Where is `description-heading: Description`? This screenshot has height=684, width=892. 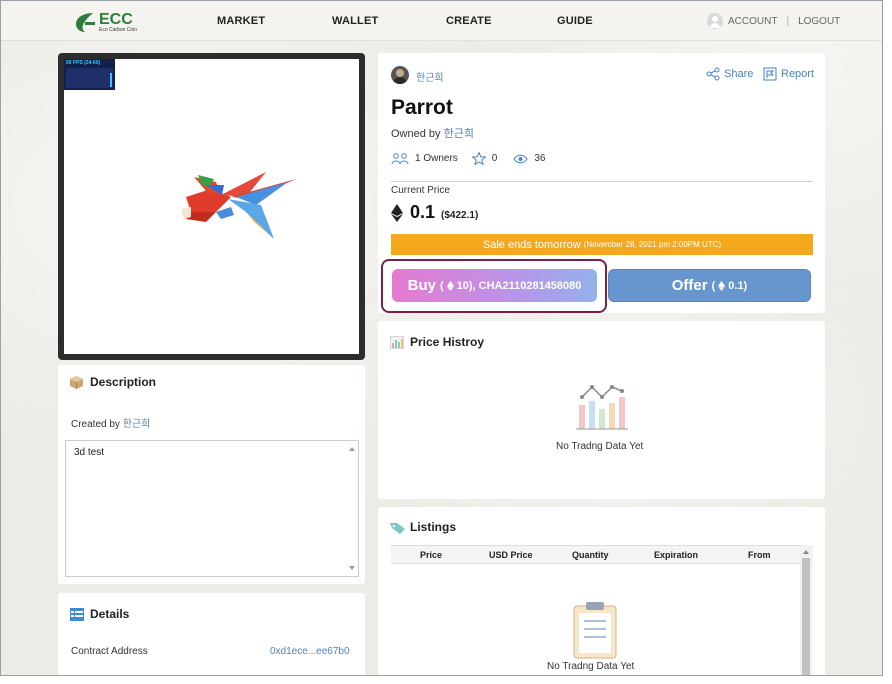 description-heading: Description is located at coordinates (113, 382).